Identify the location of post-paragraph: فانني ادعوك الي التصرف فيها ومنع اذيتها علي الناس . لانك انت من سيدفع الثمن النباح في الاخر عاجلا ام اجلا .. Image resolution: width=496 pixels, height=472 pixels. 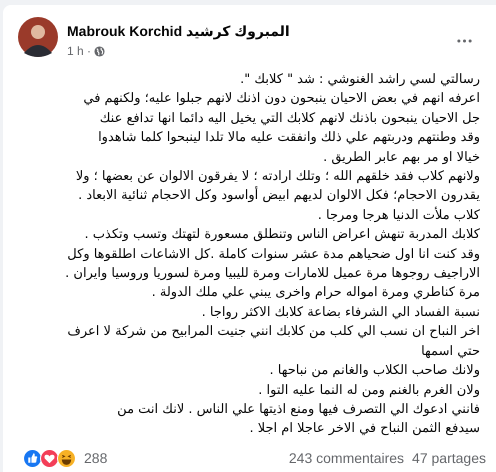
(298, 419).